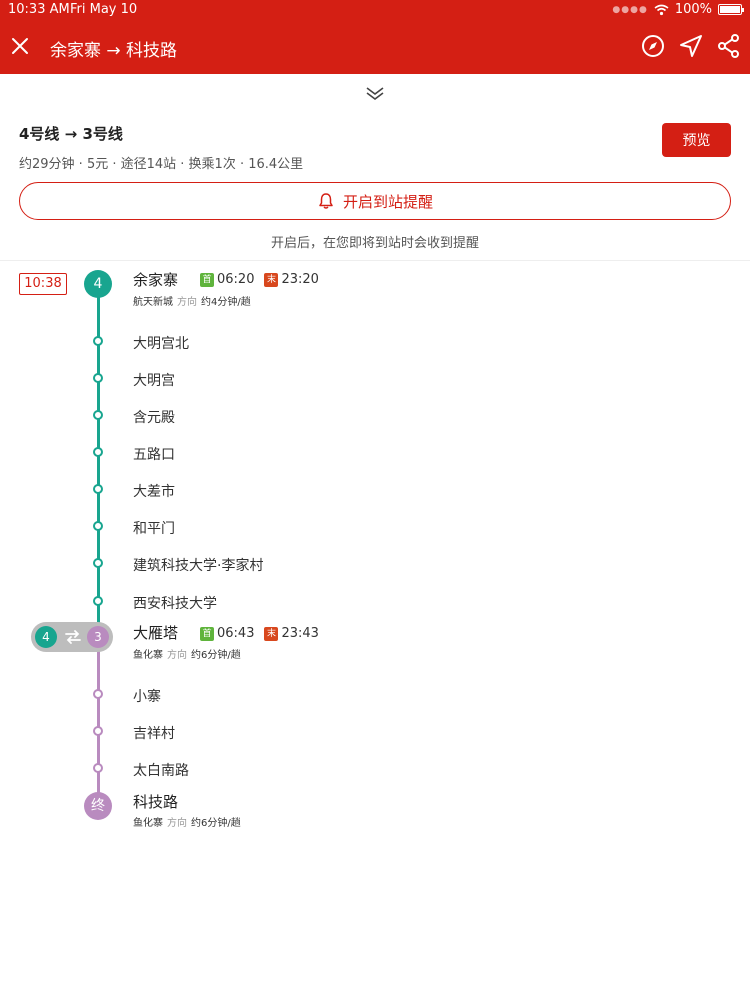  What do you see at coordinates (154, 733) in the screenshot?
I see `stop-name: 吉祥村` at bounding box center [154, 733].